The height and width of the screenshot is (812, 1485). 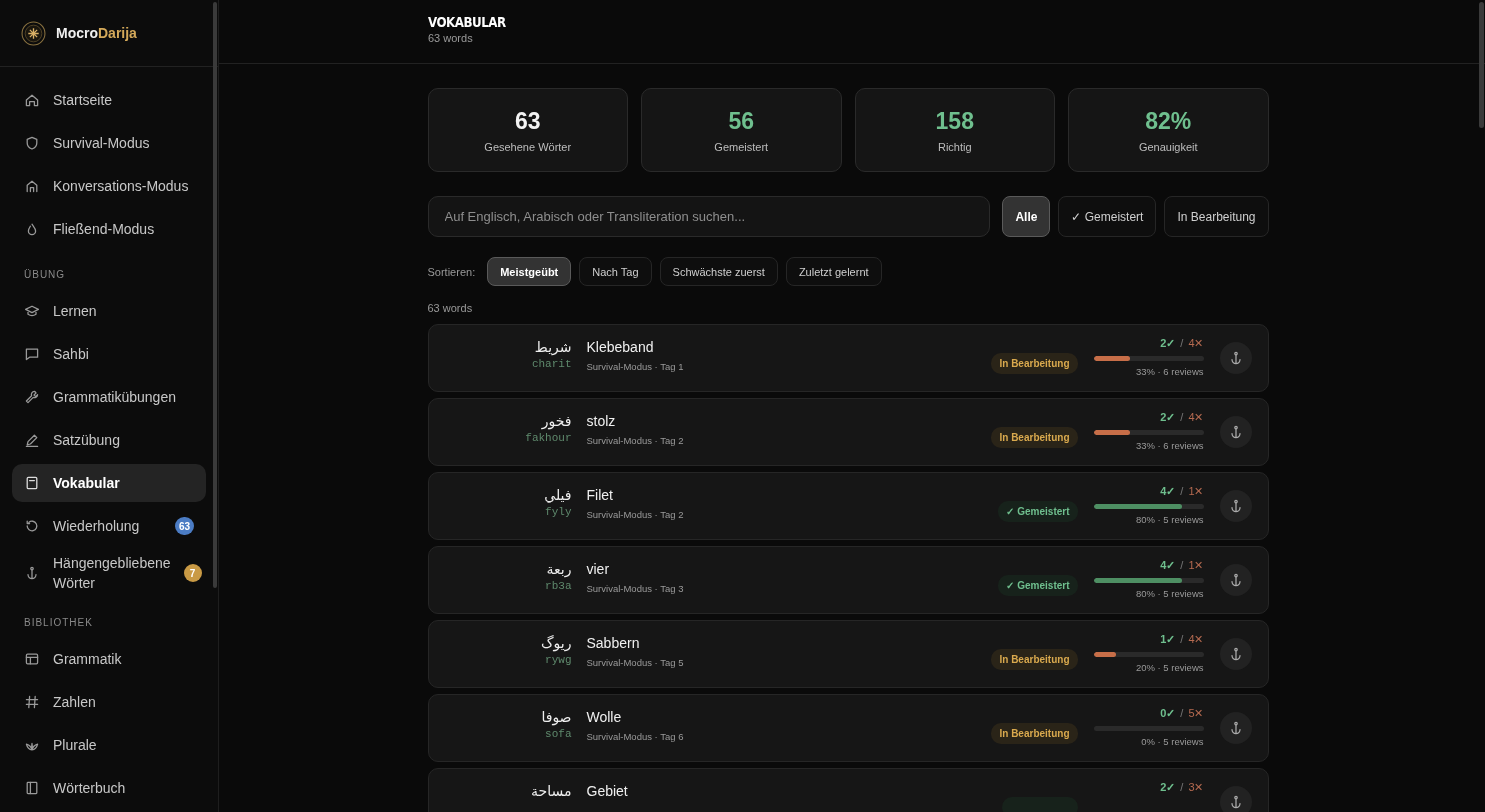 What do you see at coordinates (635, 366) in the screenshot?
I see `word-meta: Survival-Modus · Tag 1` at bounding box center [635, 366].